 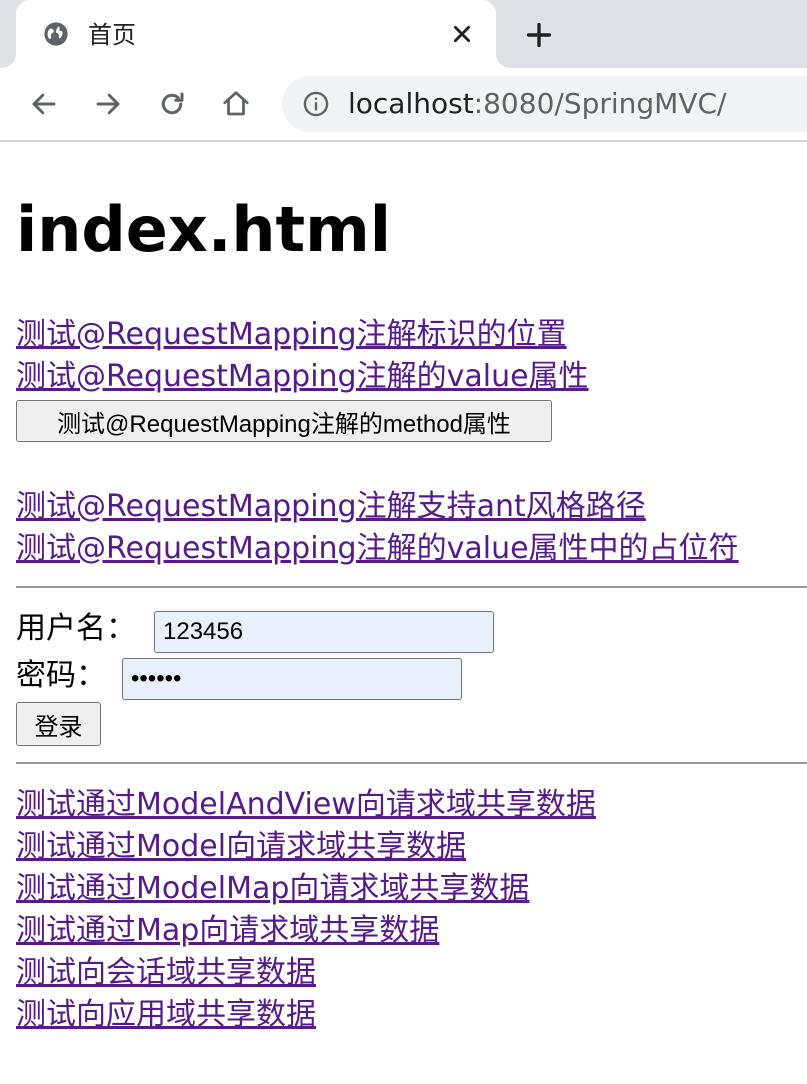 I want to click on method-test-button: 测试@RequestMapping注解的method属性, so click(x=284, y=421).